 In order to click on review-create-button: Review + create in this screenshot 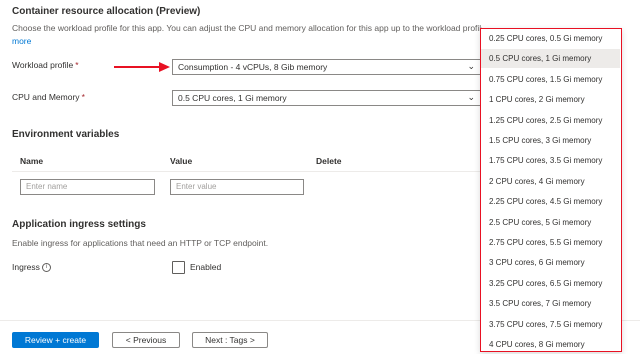, I will do `click(55, 340)`.